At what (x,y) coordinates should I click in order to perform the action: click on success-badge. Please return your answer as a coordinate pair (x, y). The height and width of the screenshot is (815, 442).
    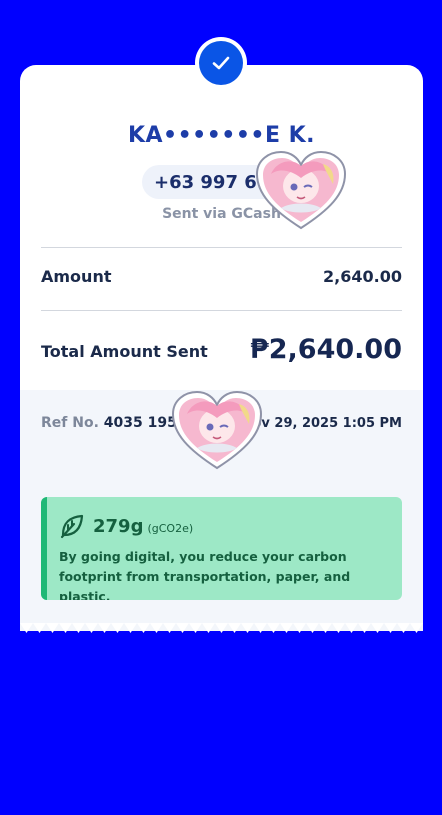
    Looking at the image, I should click on (221, 63).